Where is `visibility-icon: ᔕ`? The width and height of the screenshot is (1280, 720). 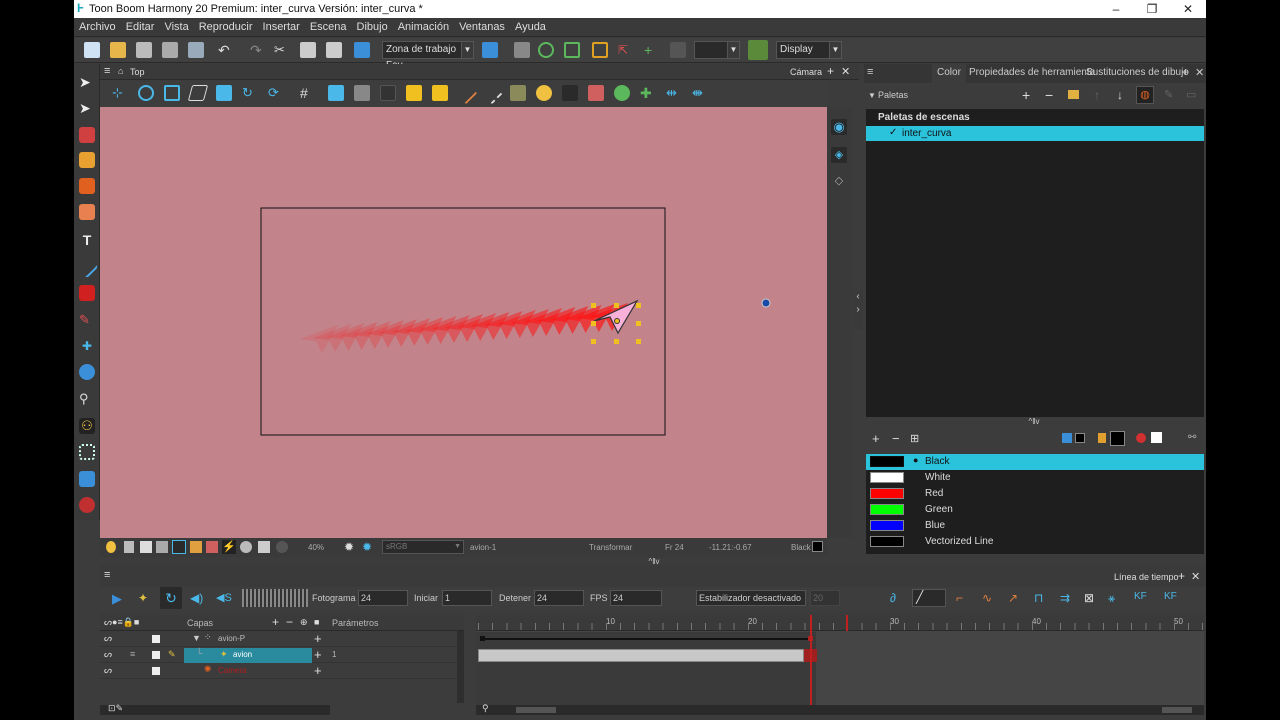 visibility-icon: ᔕ is located at coordinates (108, 670).